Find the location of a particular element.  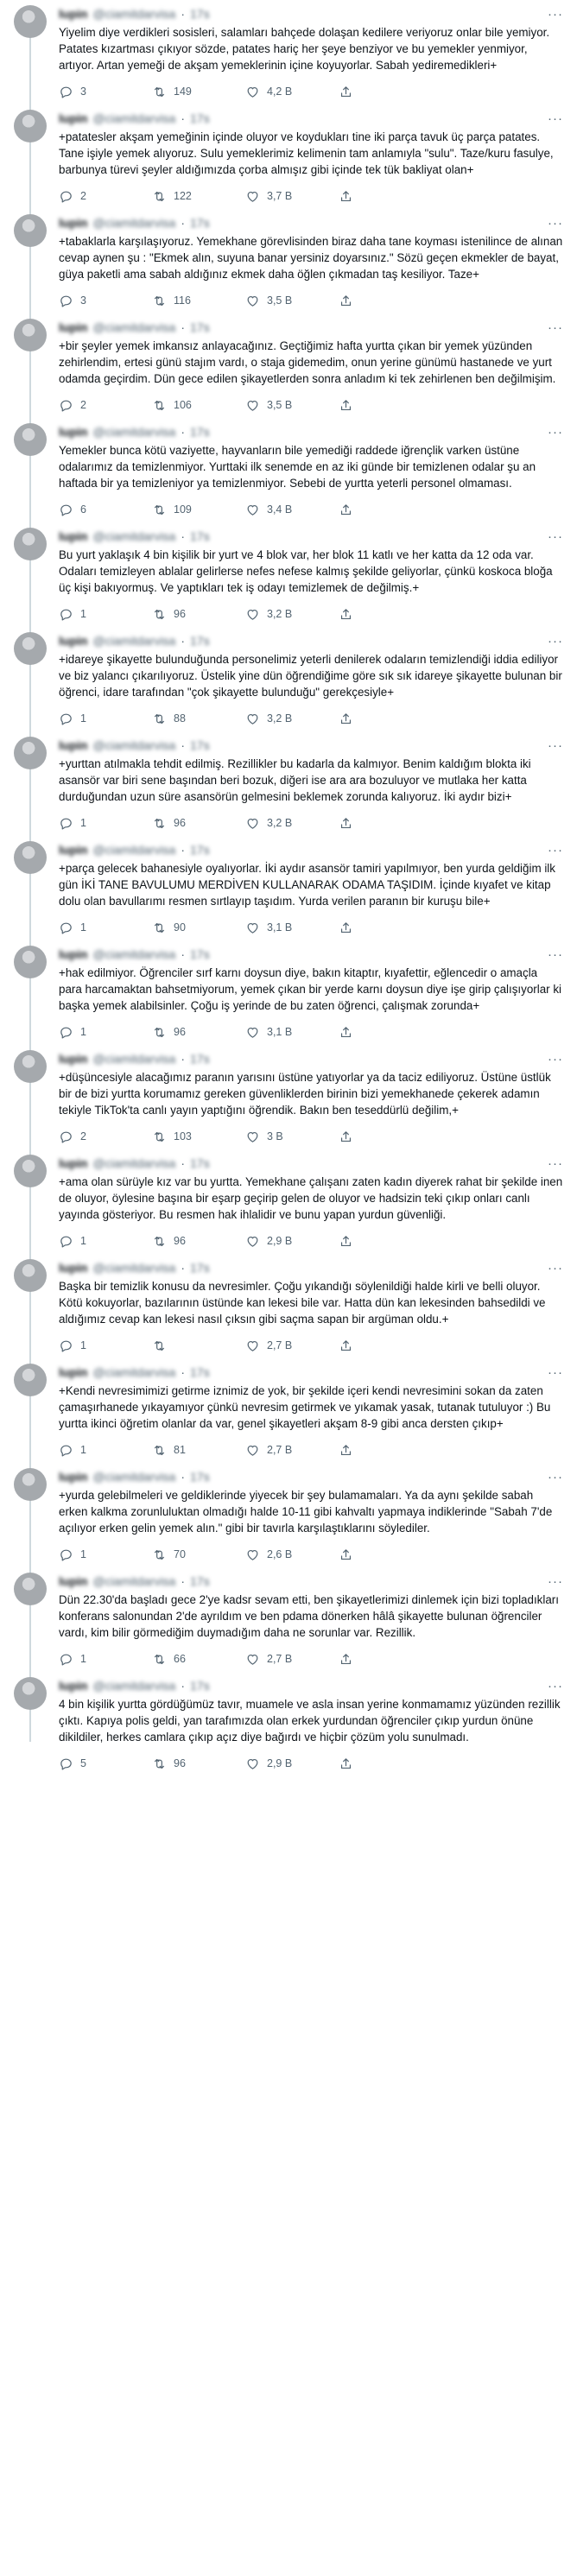

retweet-button: 70 is located at coordinates (198, 1554).